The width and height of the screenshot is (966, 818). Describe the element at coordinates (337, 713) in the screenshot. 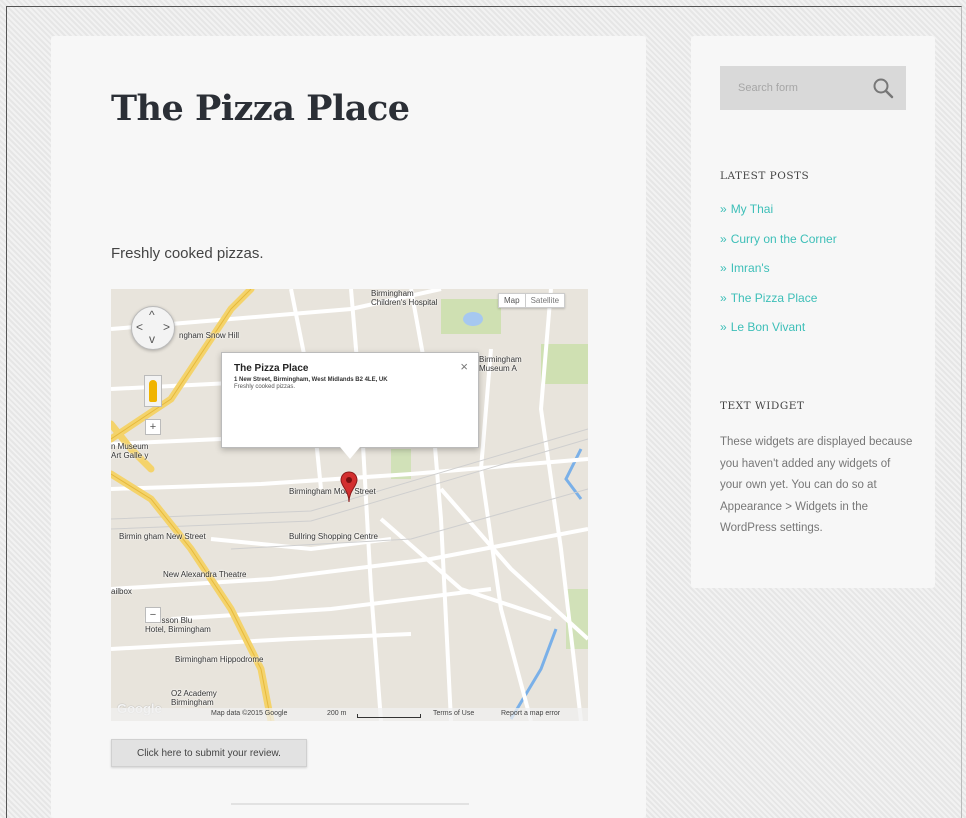

I see `map-scale-label: 200 m` at that location.